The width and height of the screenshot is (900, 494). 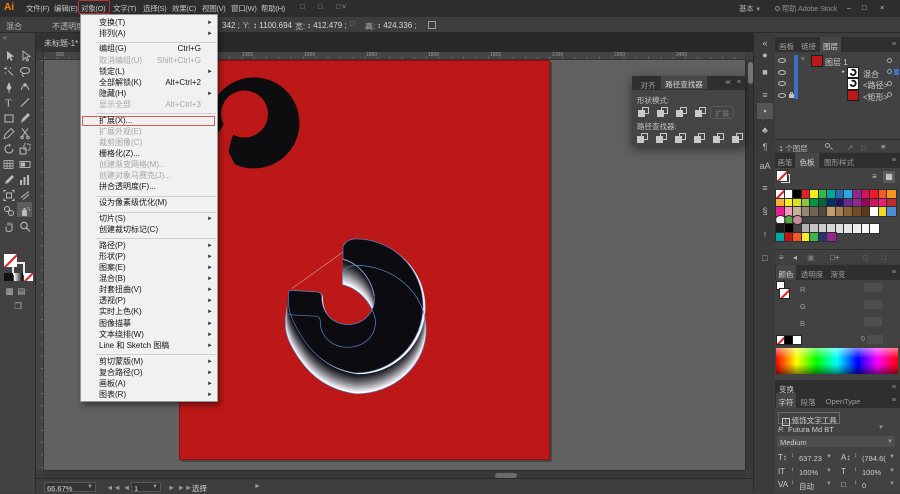 What do you see at coordinates (8, 104) in the screenshot?
I see `svg-text: T` at bounding box center [8, 104].